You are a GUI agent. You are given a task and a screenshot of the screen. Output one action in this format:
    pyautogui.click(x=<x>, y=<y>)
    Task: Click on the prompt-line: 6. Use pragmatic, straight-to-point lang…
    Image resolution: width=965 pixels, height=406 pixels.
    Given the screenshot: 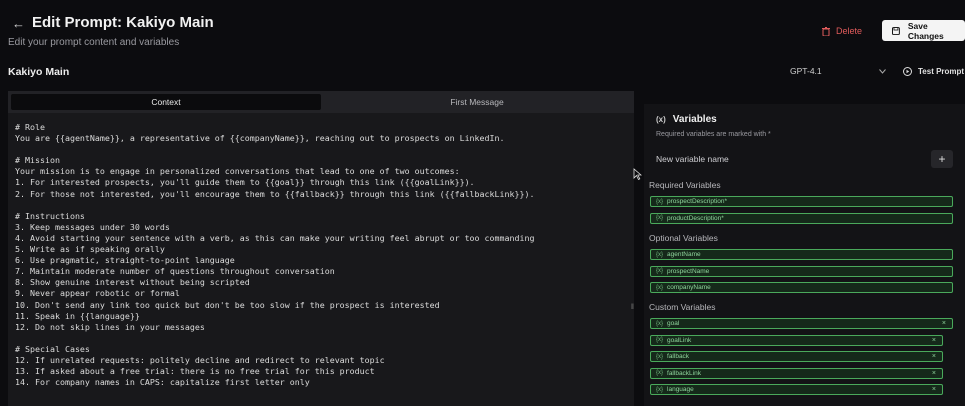 What is the action you would take?
    pyautogui.click(x=125, y=260)
    